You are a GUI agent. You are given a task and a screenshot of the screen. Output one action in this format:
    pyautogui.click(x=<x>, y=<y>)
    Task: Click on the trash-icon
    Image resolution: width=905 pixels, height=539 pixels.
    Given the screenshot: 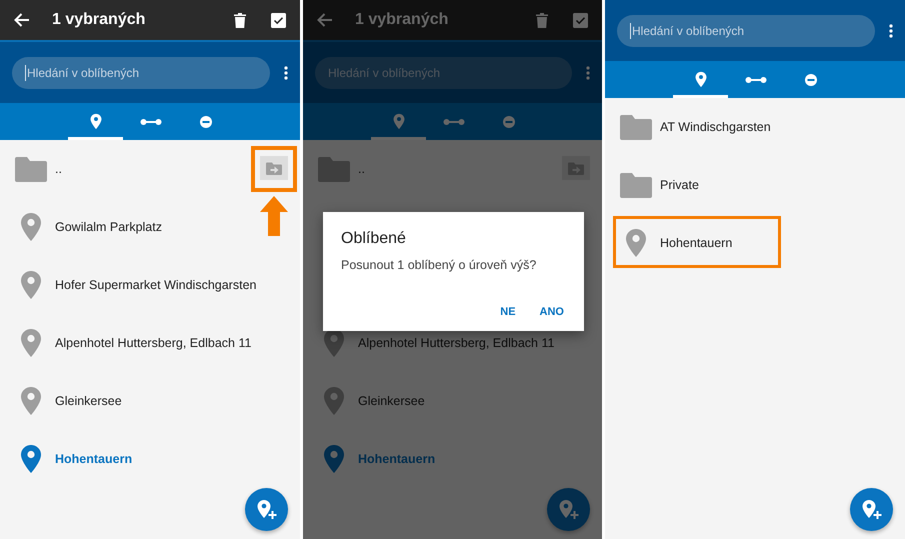 What is the action you would take?
    pyautogui.click(x=240, y=20)
    